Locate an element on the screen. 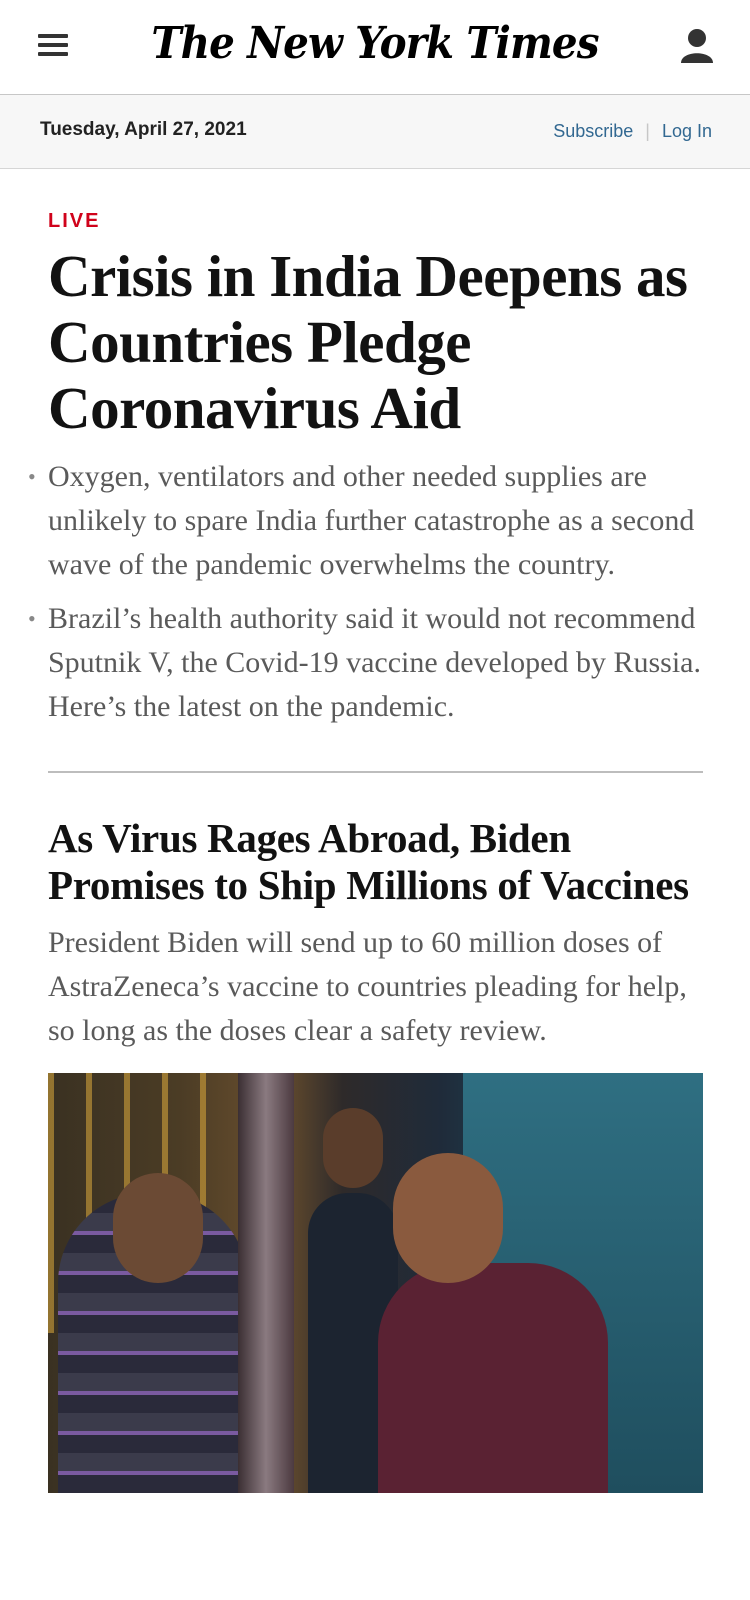 This screenshot has height=1600, width=750. masthead: The New York Times is located at coordinates (375, 47).